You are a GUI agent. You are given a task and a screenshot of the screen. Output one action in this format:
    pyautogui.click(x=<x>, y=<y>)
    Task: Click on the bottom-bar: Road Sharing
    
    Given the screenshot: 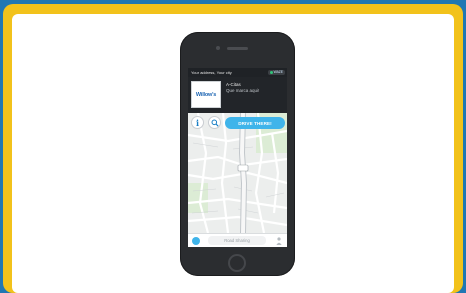 What is the action you would take?
    pyautogui.click(x=237, y=240)
    